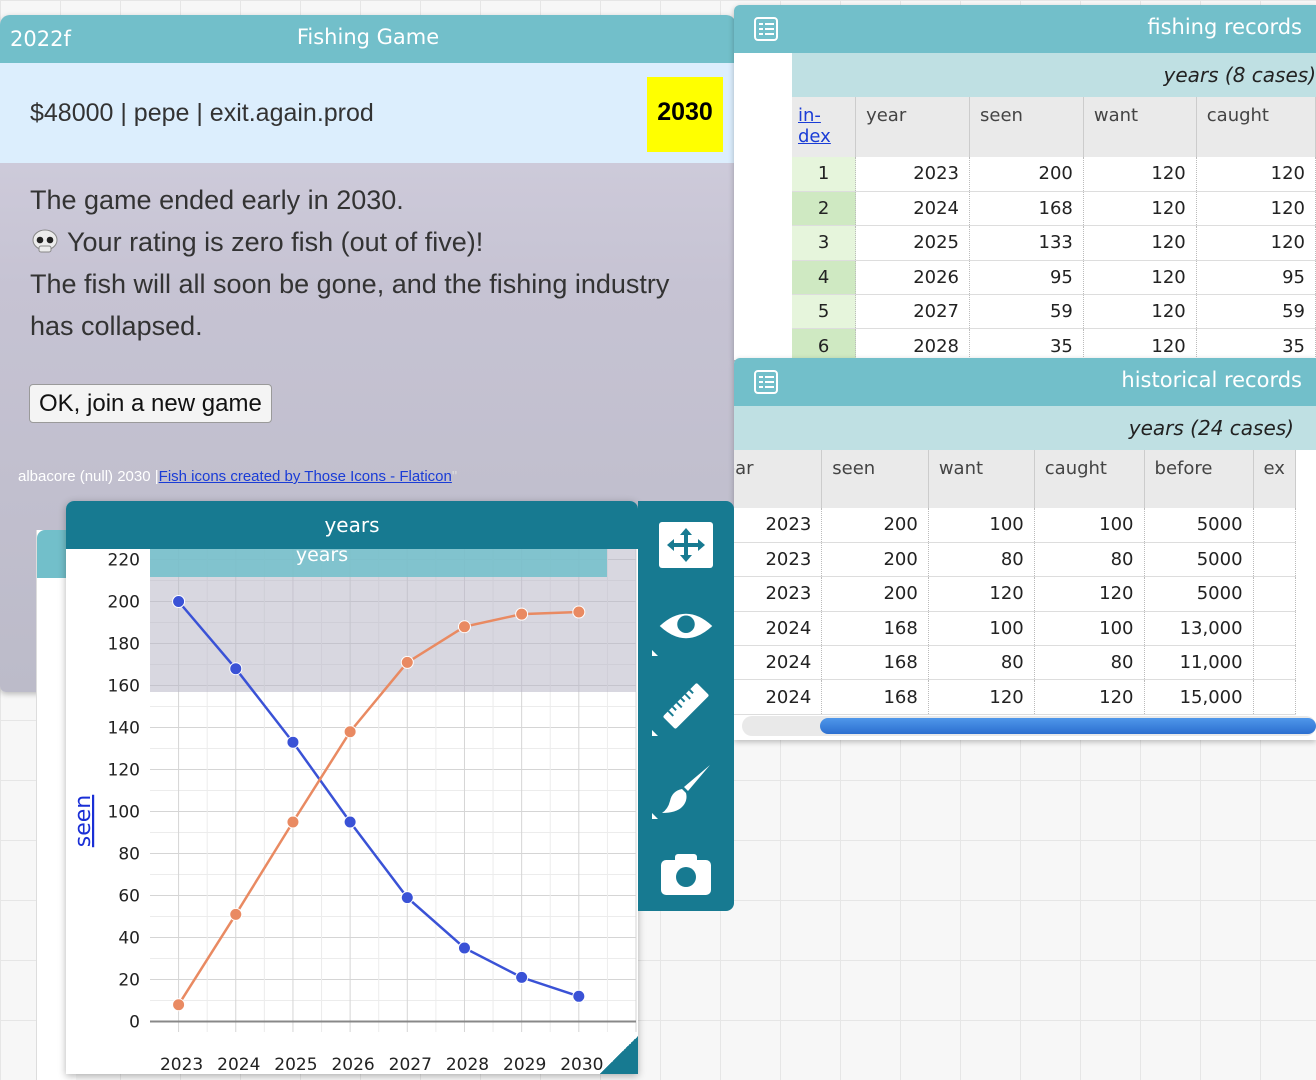 The width and height of the screenshot is (1316, 1080). I want to click on table-row: 3 2025 133 120 120, so click(1054, 243).